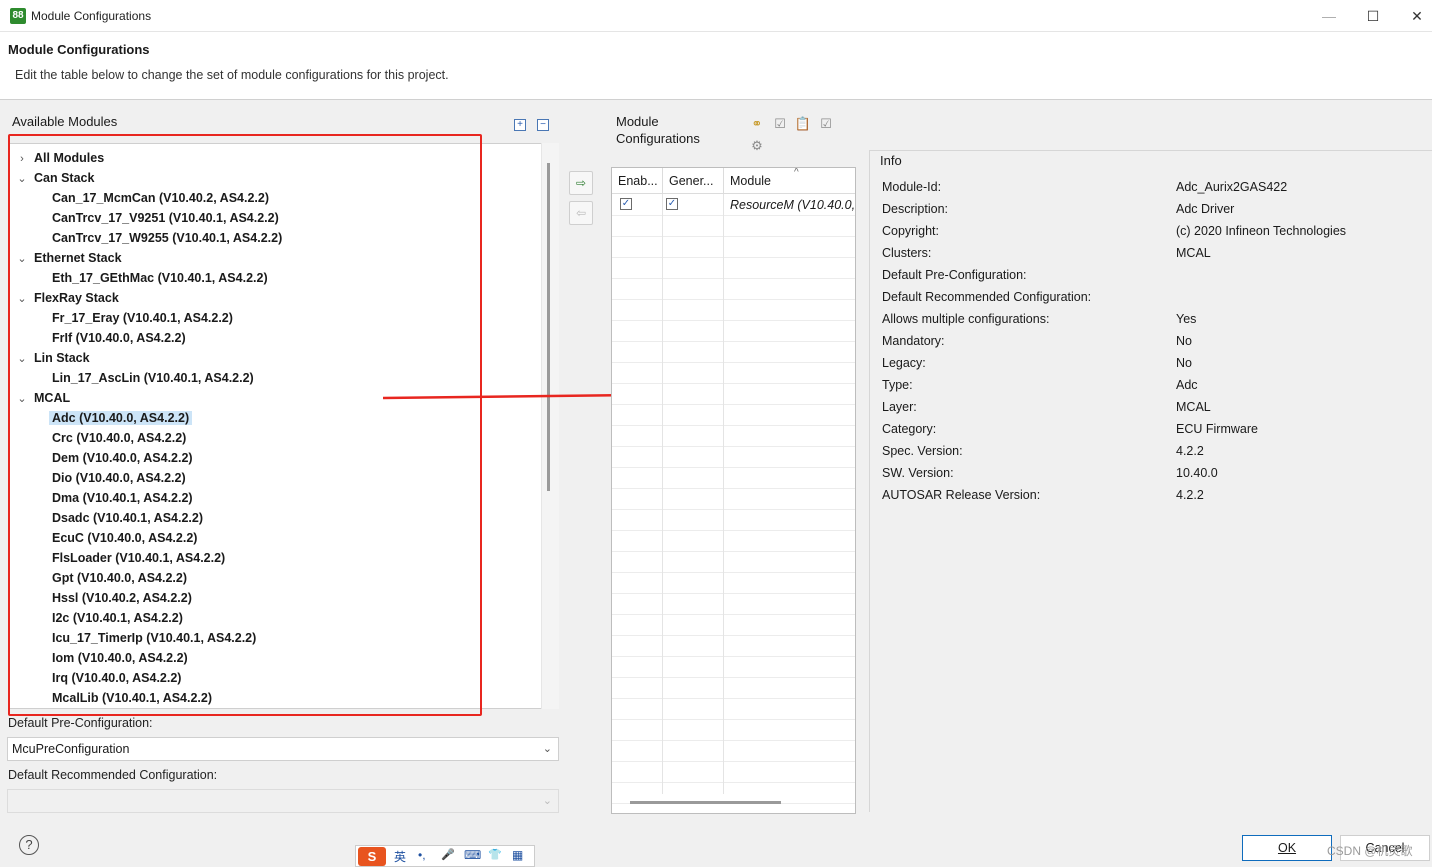  What do you see at coordinates (54, 178) in the screenshot?
I see `tree-group: ⌄ Can Stack` at bounding box center [54, 178].